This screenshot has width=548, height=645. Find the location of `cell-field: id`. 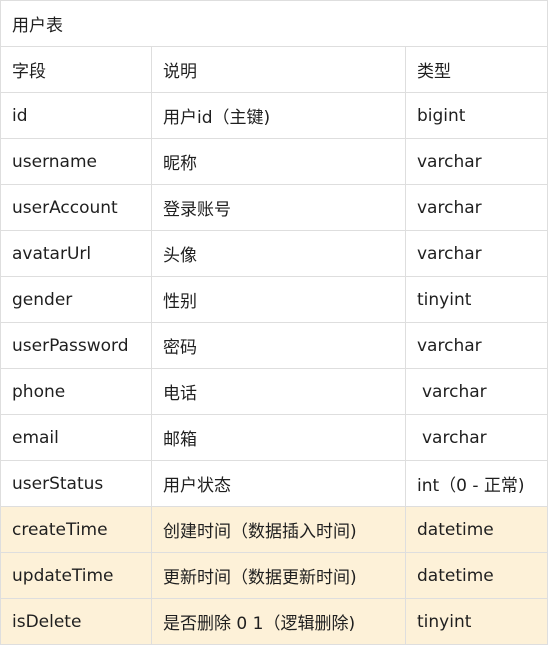

cell-field: id is located at coordinates (76, 115).